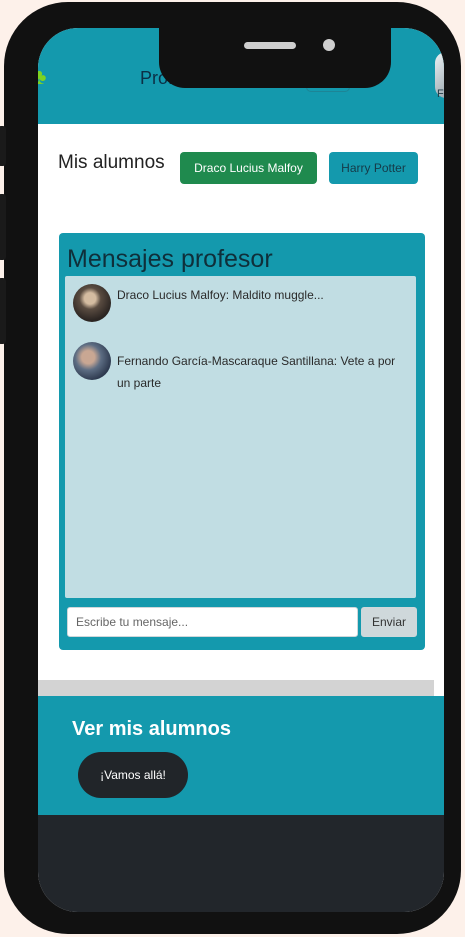 The height and width of the screenshot is (937, 465). Describe the element at coordinates (3, 146) in the screenshot. I see `phone-side-button` at that location.